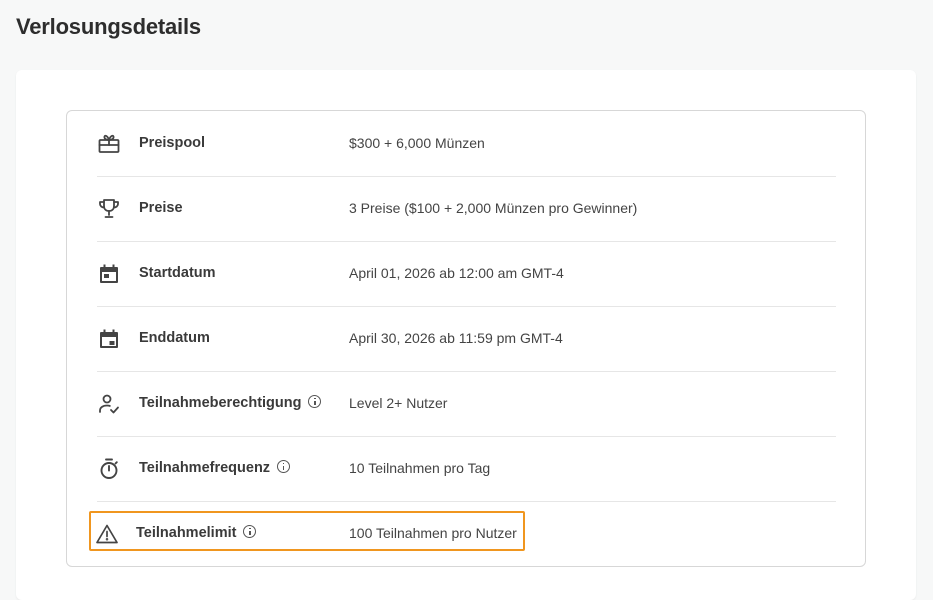 The width and height of the screenshot is (933, 600). I want to click on detail-row-frequency: Teilnahmefrequenz 10 Teilnahmen pro Tag, so click(466, 469).